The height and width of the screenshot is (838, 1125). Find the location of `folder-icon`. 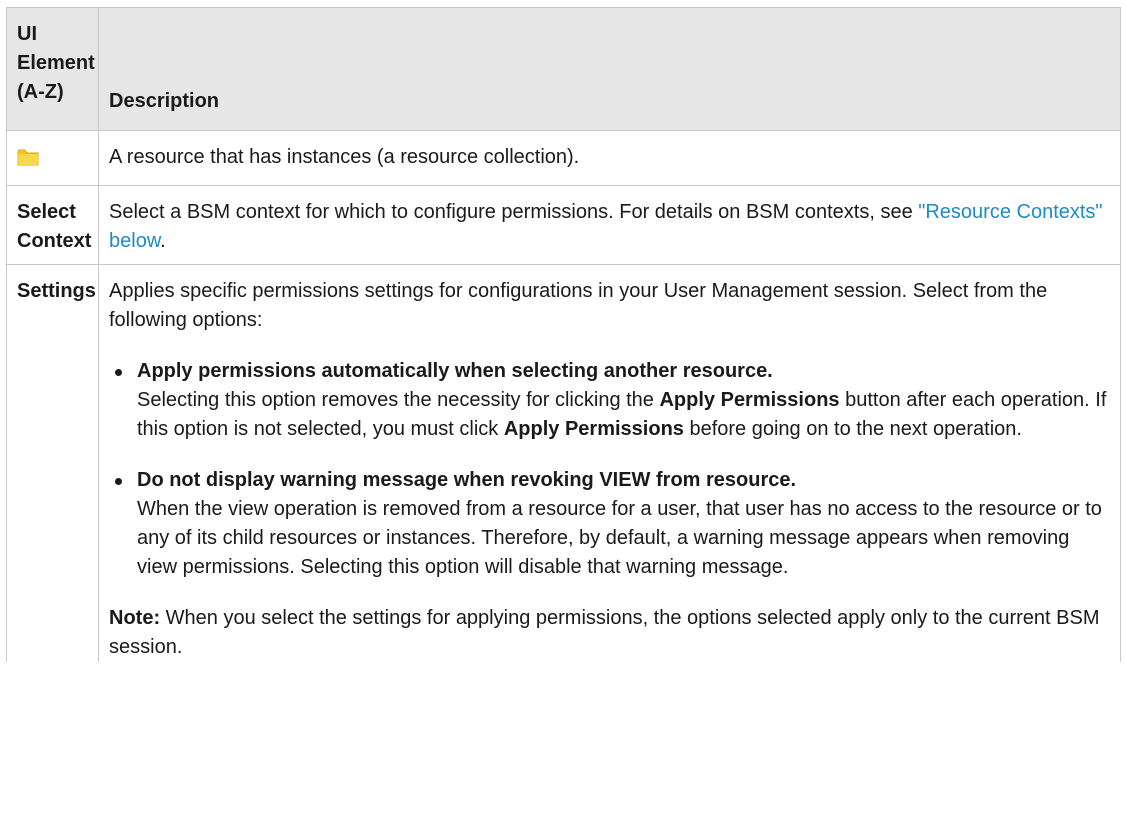

folder-icon is located at coordinates (28, 156).